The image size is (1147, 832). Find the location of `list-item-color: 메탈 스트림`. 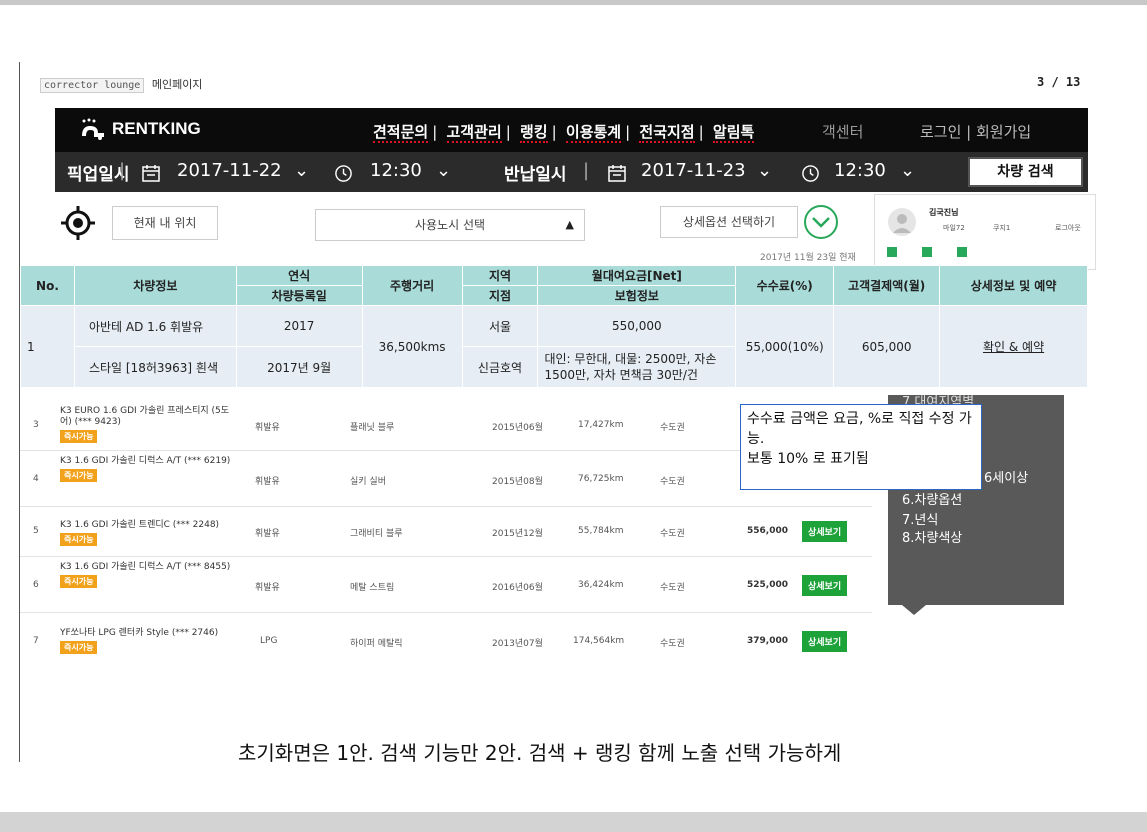

list-item-color: 메탈 스트림 is located at coordinates (372, 588).